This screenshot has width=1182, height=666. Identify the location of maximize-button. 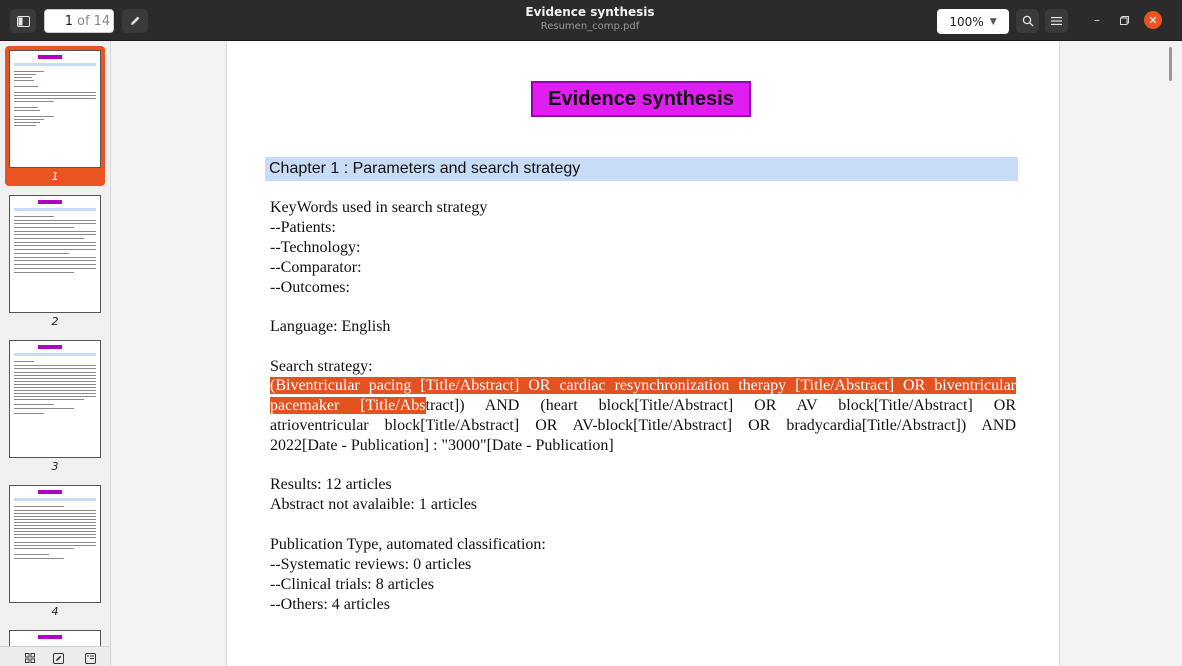
(1124, 20).